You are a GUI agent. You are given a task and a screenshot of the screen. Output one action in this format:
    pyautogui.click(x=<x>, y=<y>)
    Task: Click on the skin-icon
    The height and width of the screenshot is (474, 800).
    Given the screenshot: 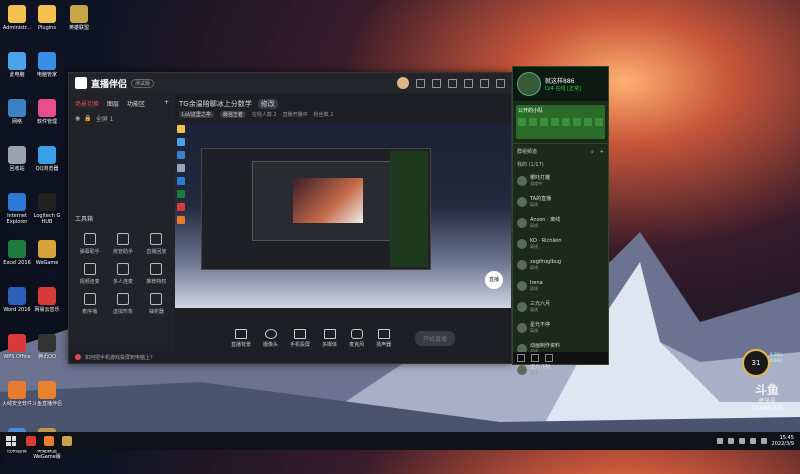 What is the action you would take?
    pyautogui.click(x=436, y=83)
    